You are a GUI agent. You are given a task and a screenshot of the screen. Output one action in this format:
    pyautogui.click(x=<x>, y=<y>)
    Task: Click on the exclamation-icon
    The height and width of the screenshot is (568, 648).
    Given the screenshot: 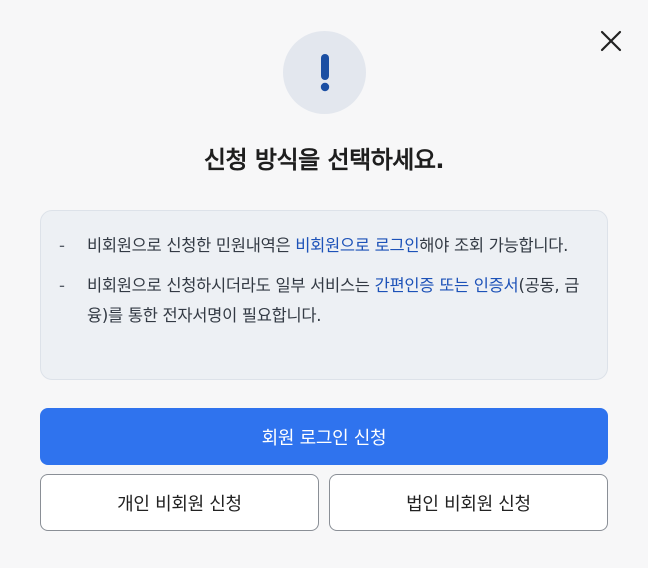 What is the action you would take?
    pyautogui.click(x=324, y=72)
    